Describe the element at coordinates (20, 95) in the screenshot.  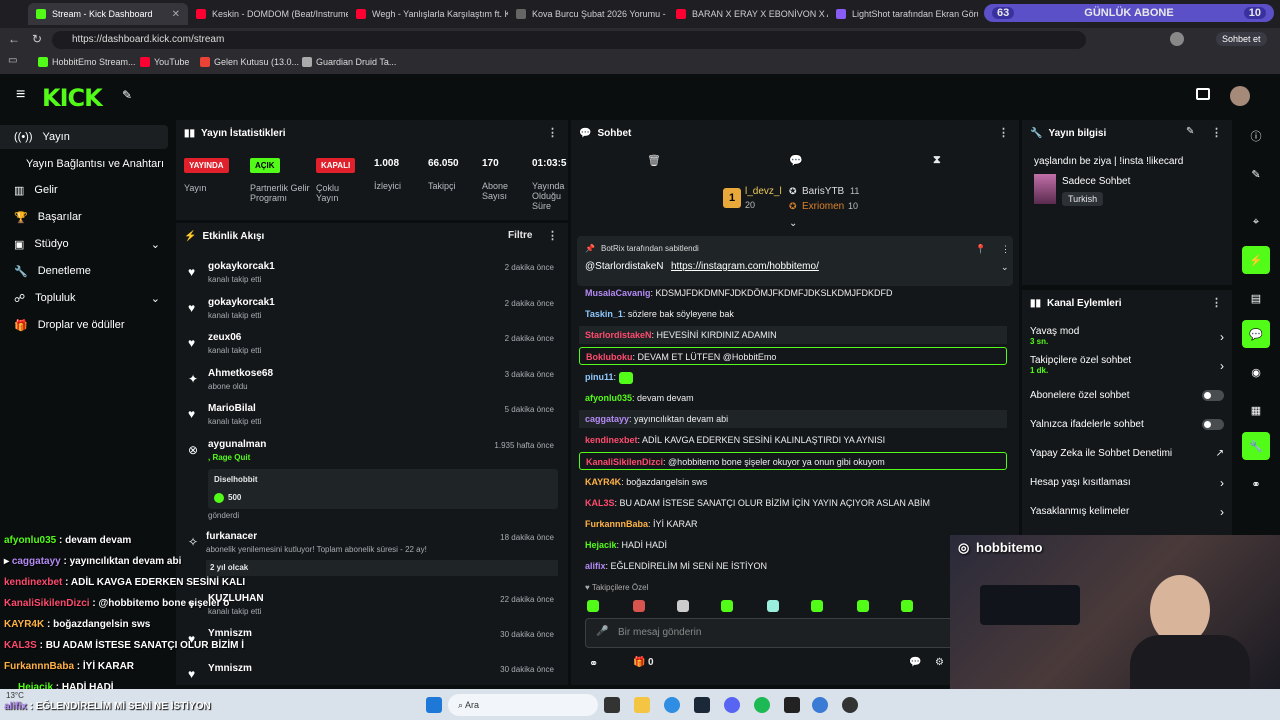
I see `menu-icon: ≡` at that location.